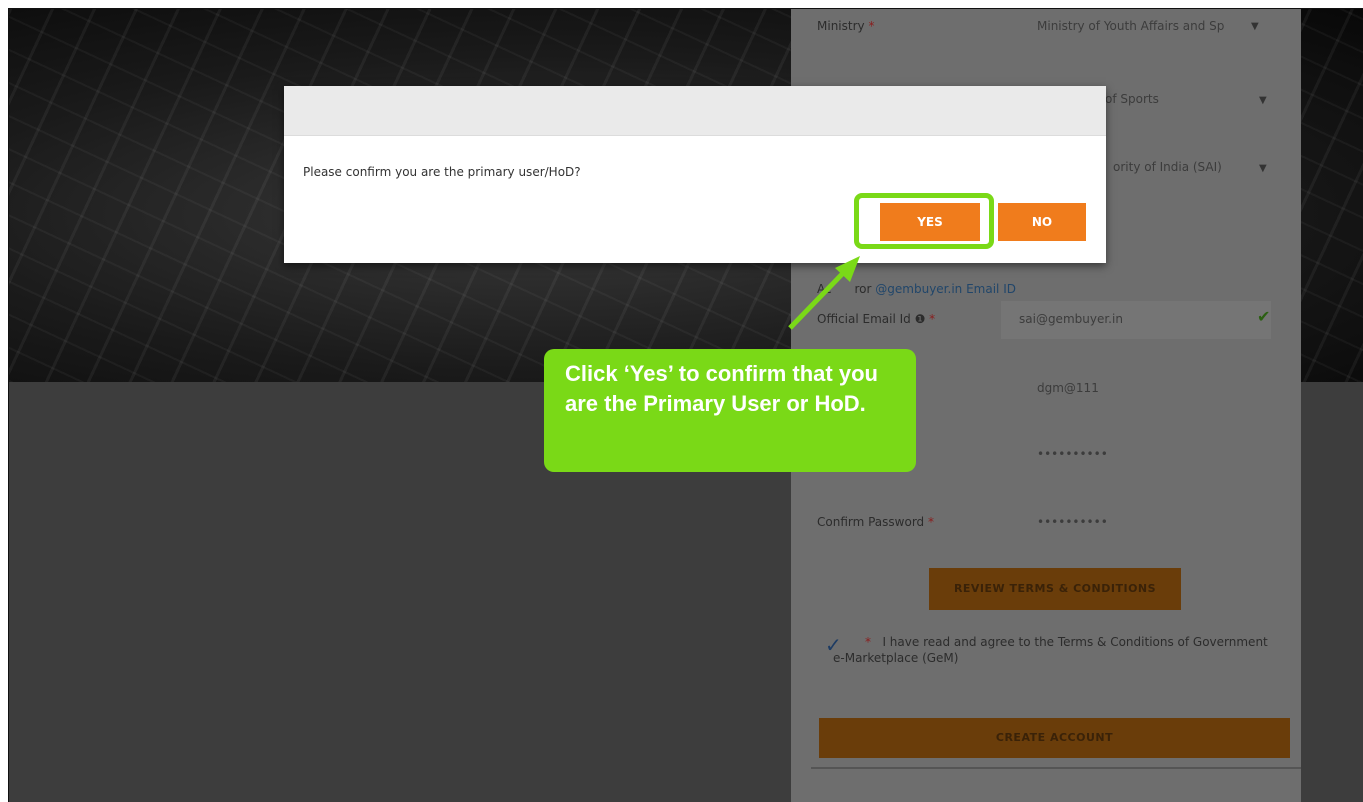 This screenshot has width=1363, height=802. I want to click on official-email-field: sai@gembuyer.in, so click(1136, 320).